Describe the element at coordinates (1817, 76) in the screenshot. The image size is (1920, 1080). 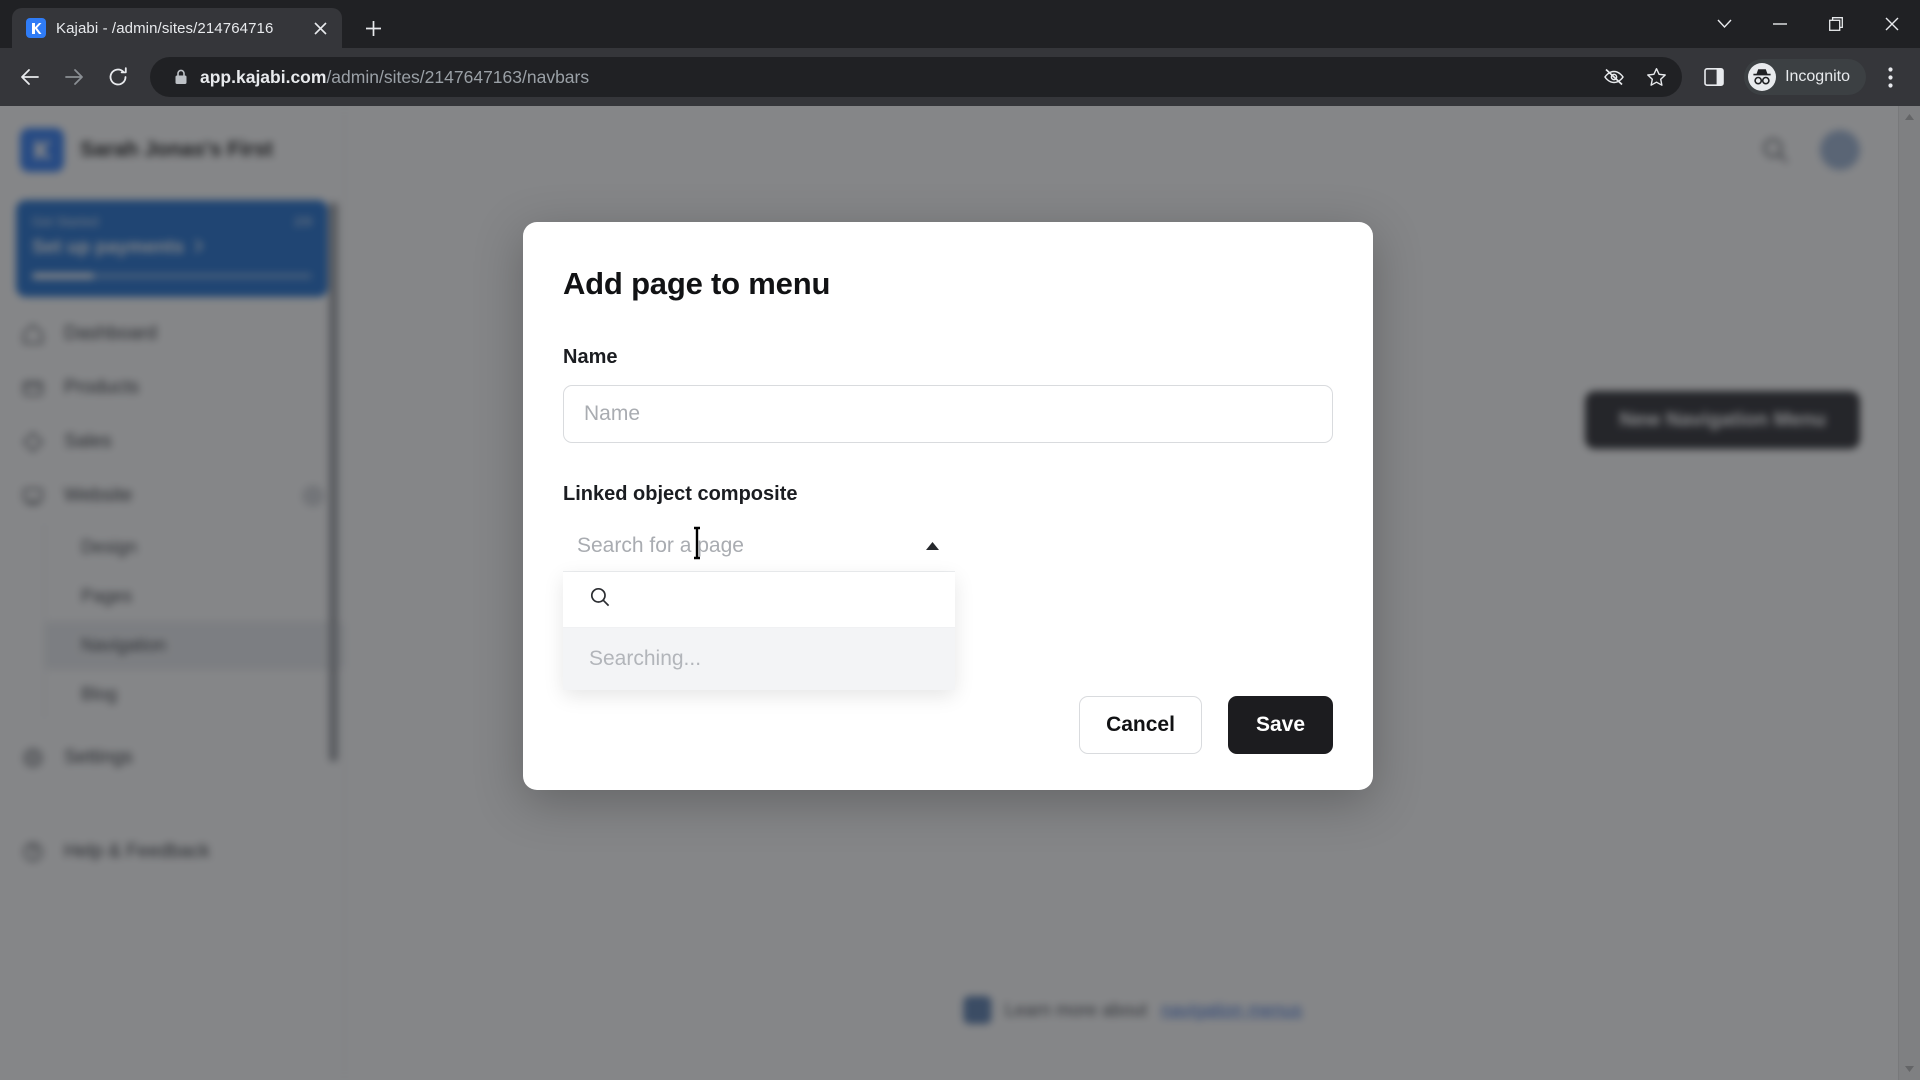
I see `incognito-label: Incognito` at that location.